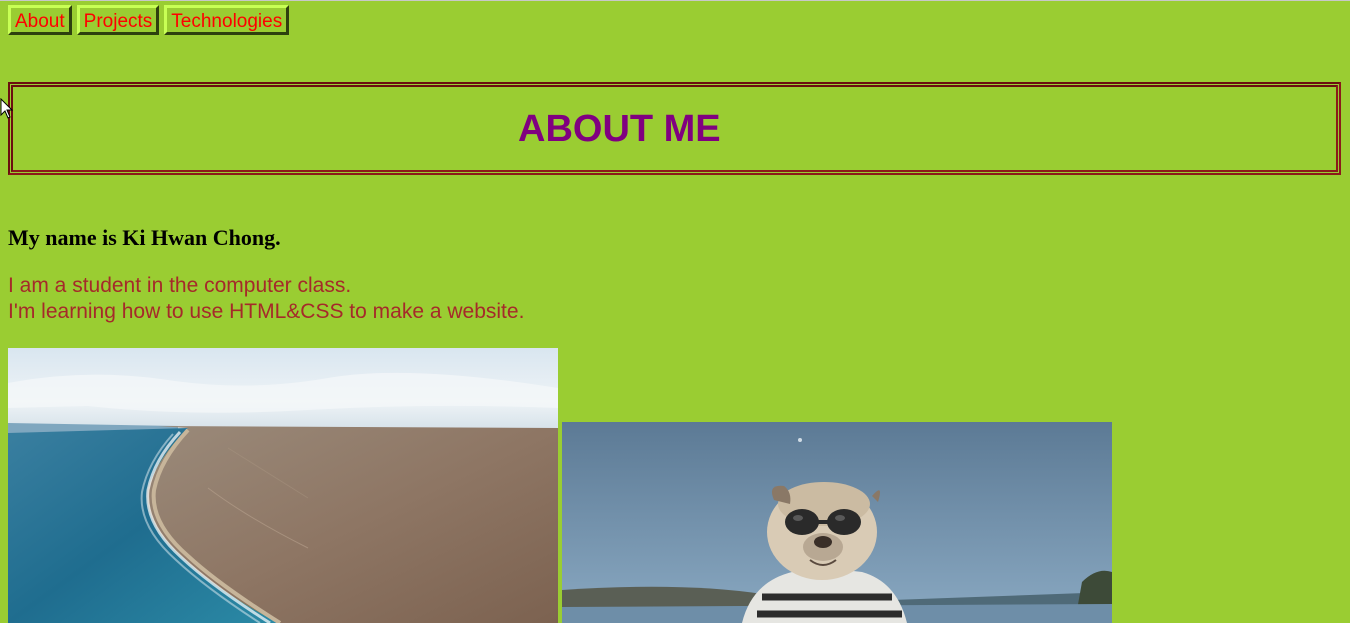 The image size is (1350, 623). I want to click on top-navigation: About Projects Technologies, so click(149, 20).